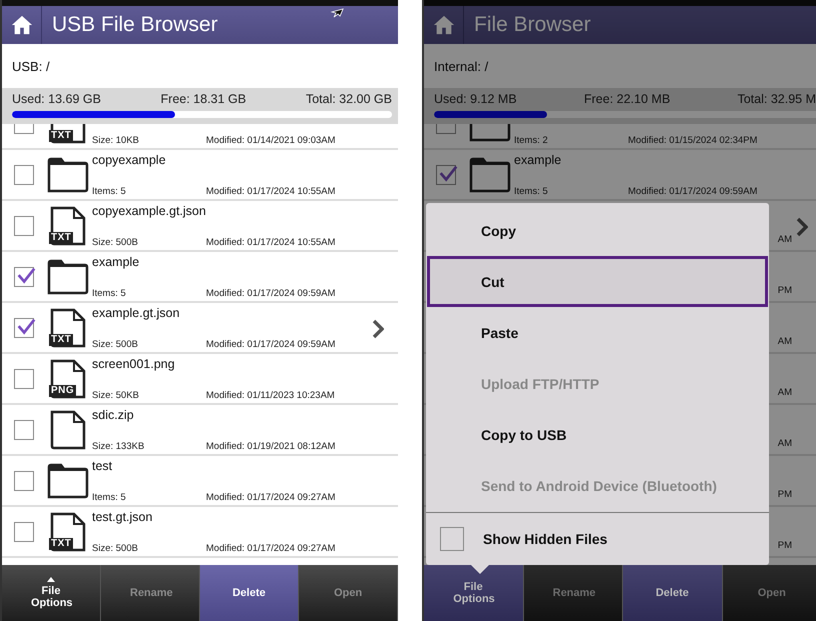 Image resolution: width=816 pixels, height=621 pixels. Describe the element at coordinates (200, 226) in the screenshot. I see `file-row: TXT copyexample.gt.json Size: 500B Modified: 01/17/2024 10:55AM` at that location.